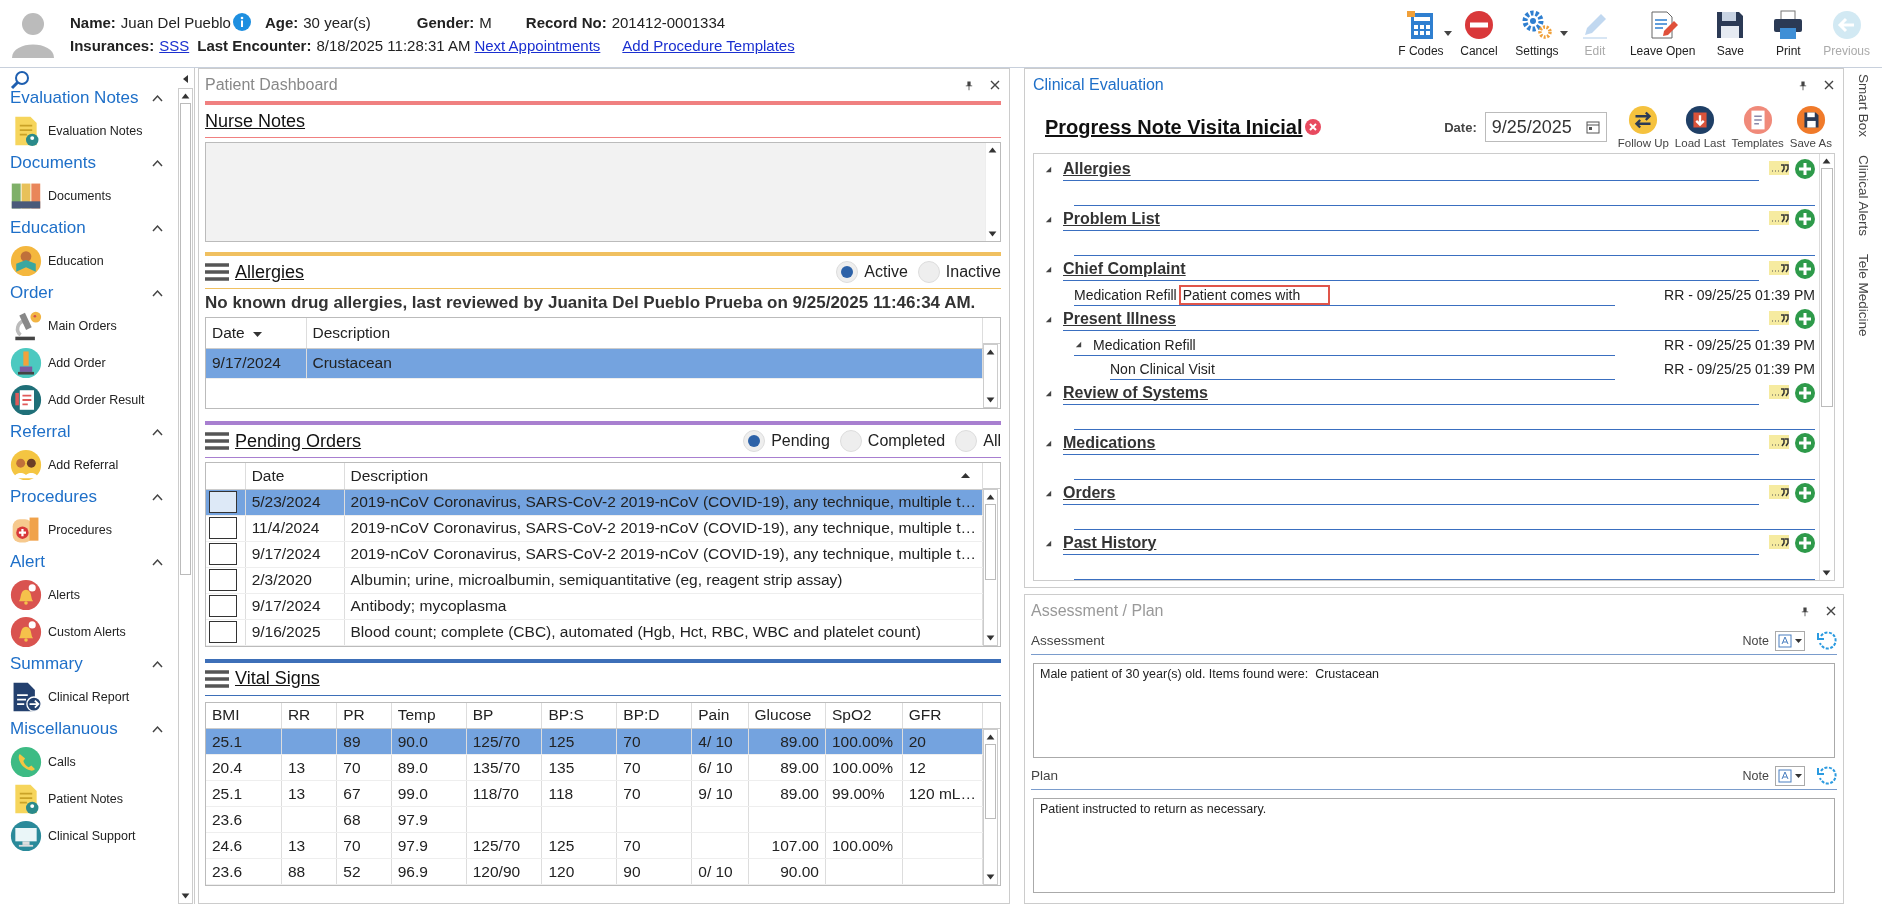 The image size is (1882, 904). What do you see at coordinates (92, 835) in the screenshot?
I see `nav-item: Clinical Support` at bounding box center [92, 835].